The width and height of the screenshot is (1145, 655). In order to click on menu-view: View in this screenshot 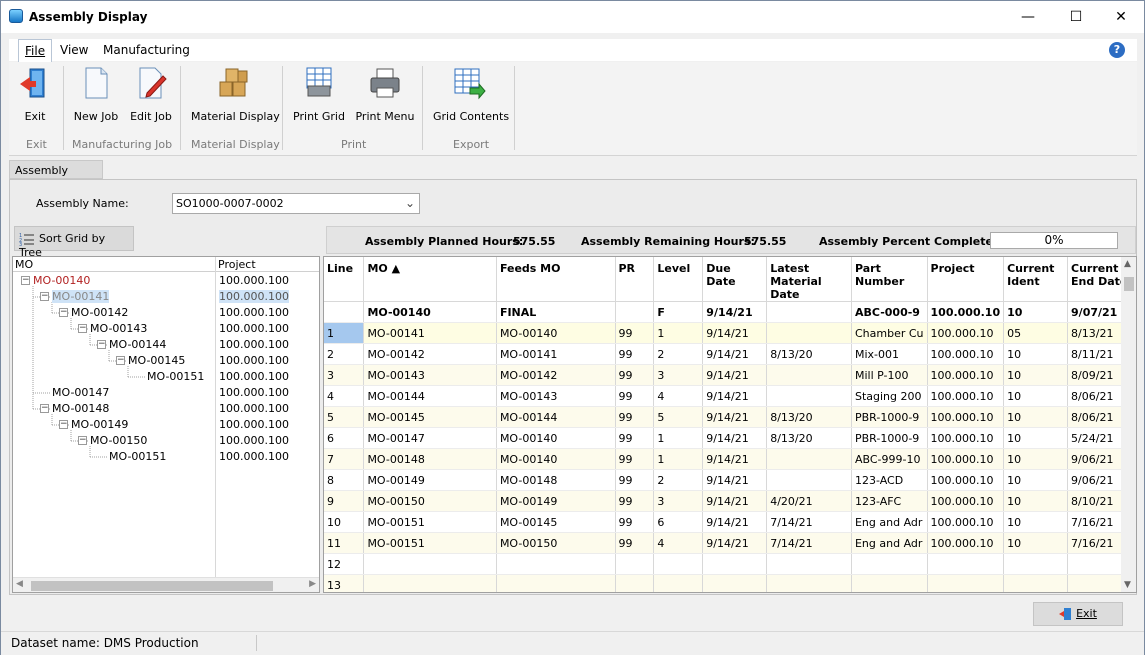, I will do `click(74, 50)`.